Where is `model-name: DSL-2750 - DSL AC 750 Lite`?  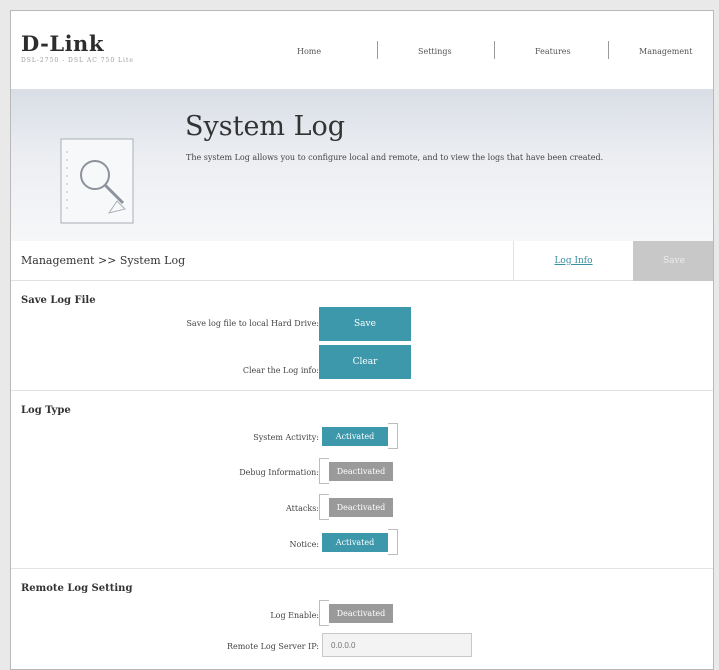
model-name: DSL-2750 - DSL AC 750 Lite is located at coordinates (77, 60).